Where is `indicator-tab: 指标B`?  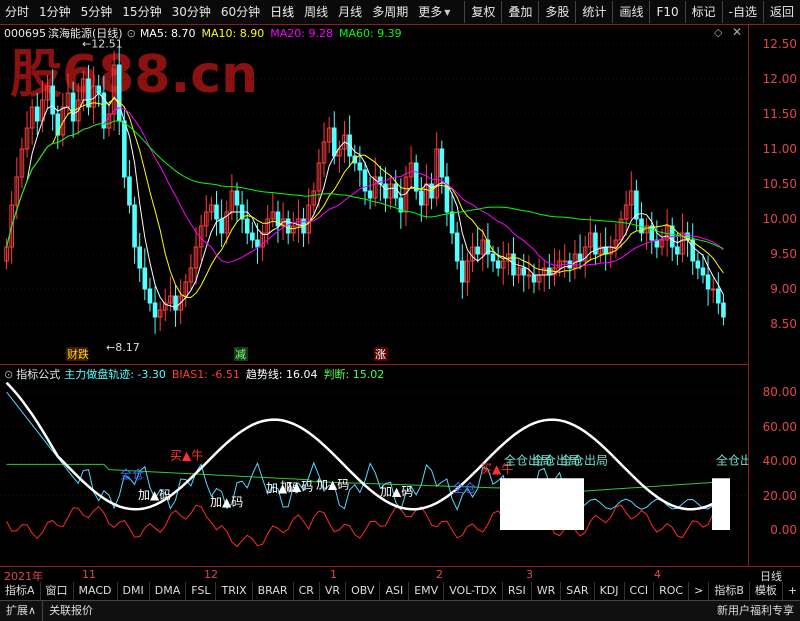
indicator-tab: 指标B is located at coordinates (729, 591).